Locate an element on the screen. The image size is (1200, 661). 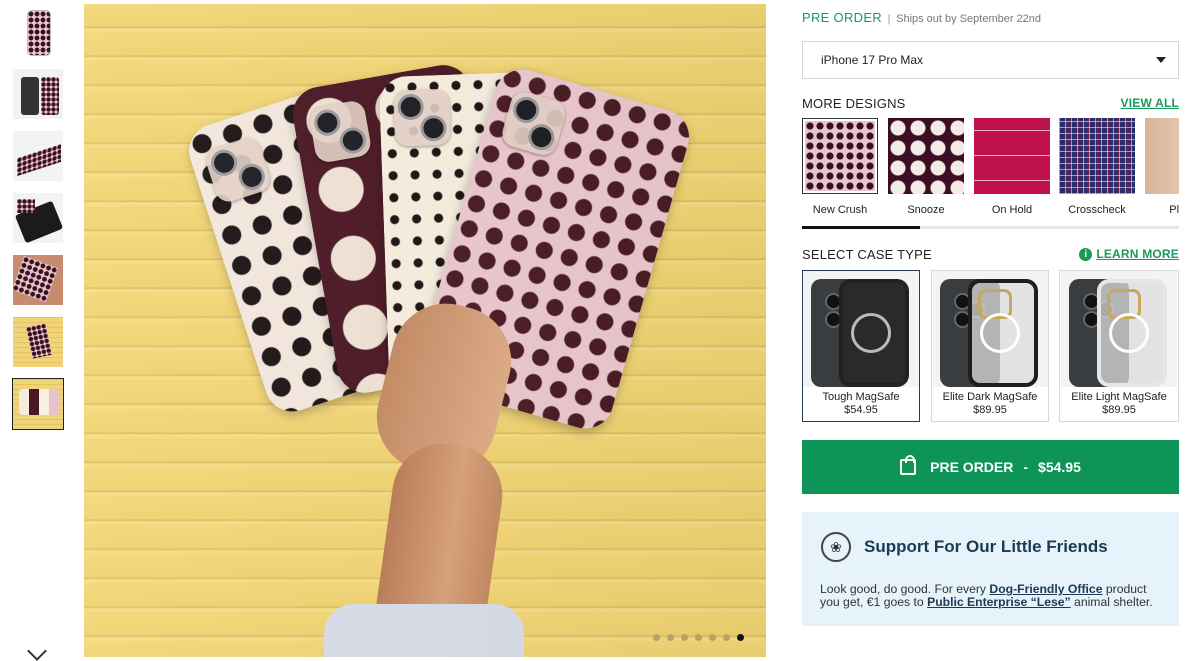
preorder-status: PRE ORDER | Ships out by September 22nd is located at coordinates (921, 17).